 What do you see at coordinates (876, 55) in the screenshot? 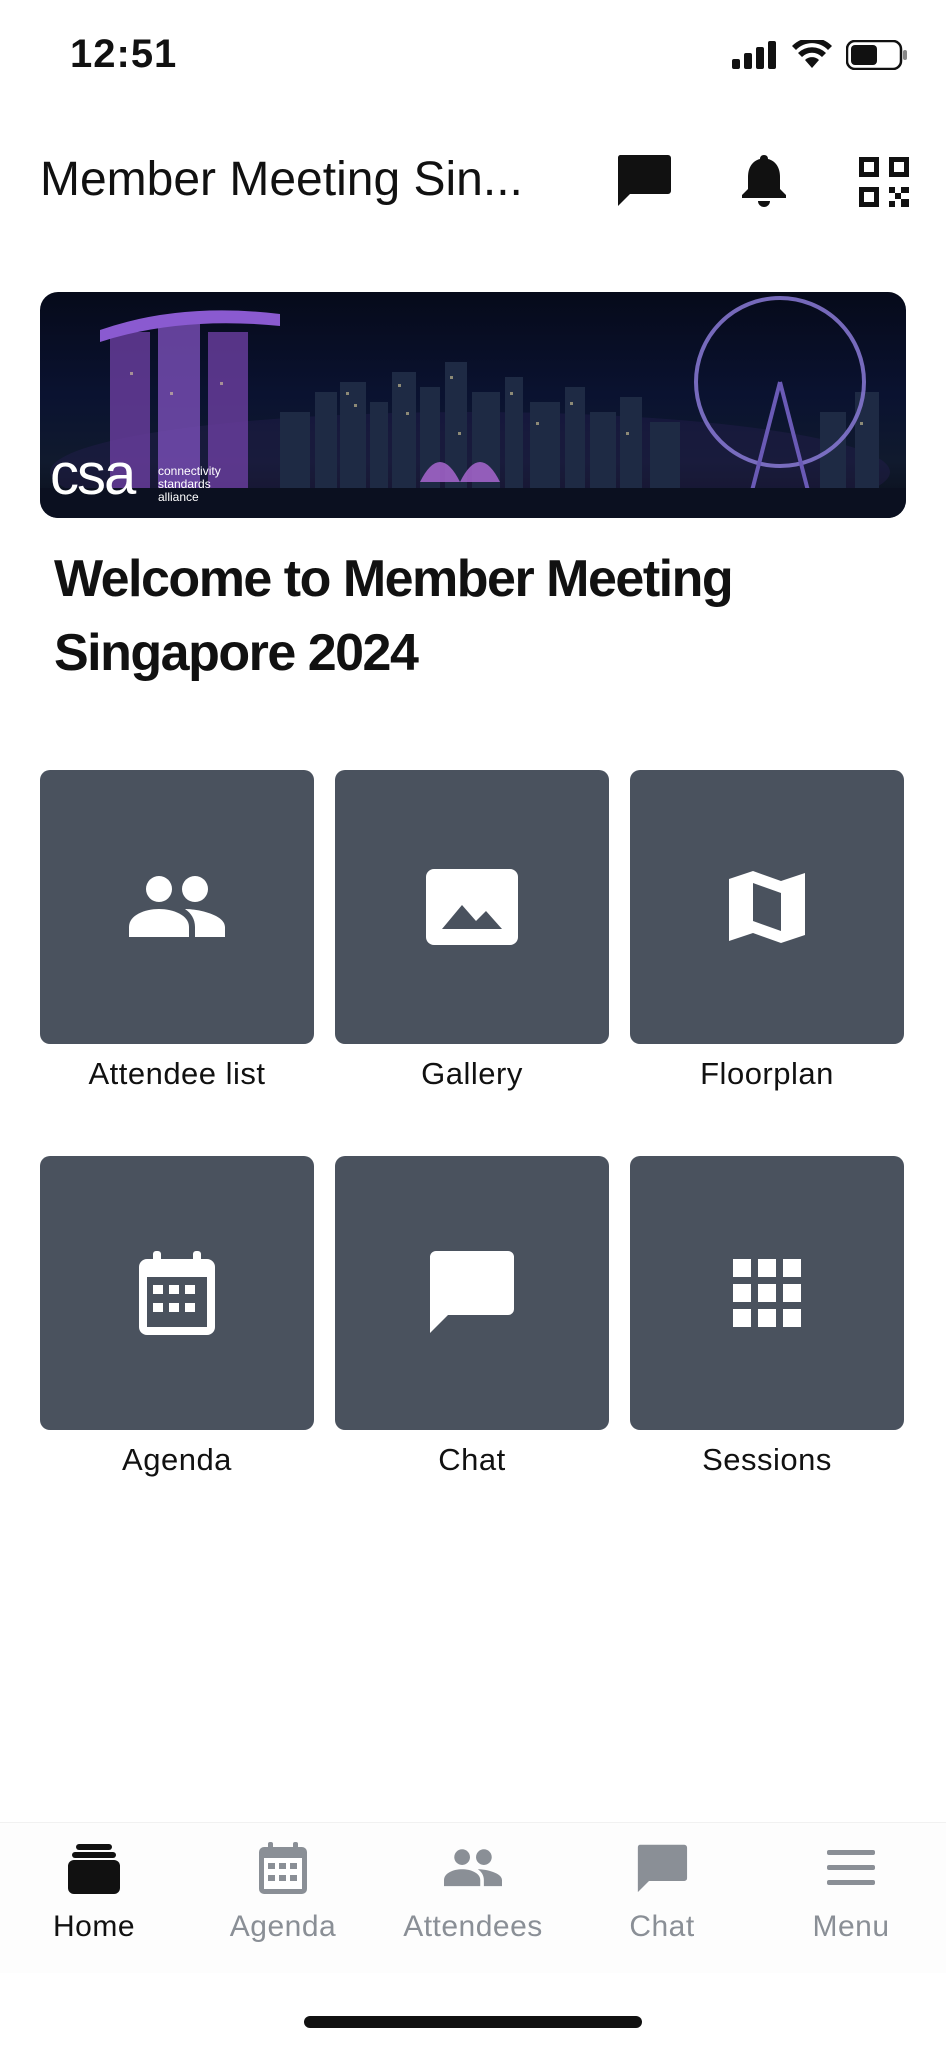
I see `battery-icon` at bounding box center [876, 55].